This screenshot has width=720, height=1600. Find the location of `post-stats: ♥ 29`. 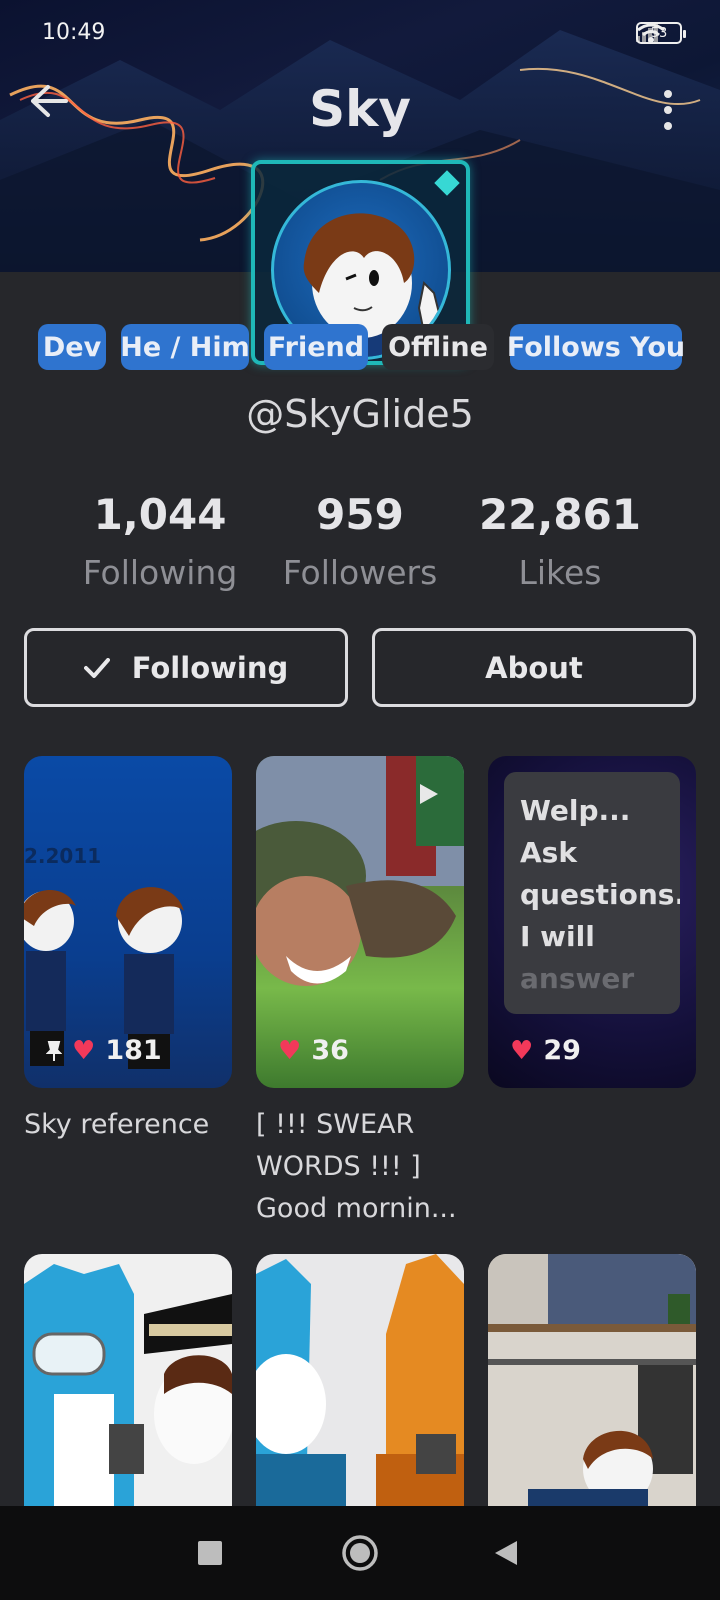

post-stats: ♥ 29 is located at coordinates (545, 1050).